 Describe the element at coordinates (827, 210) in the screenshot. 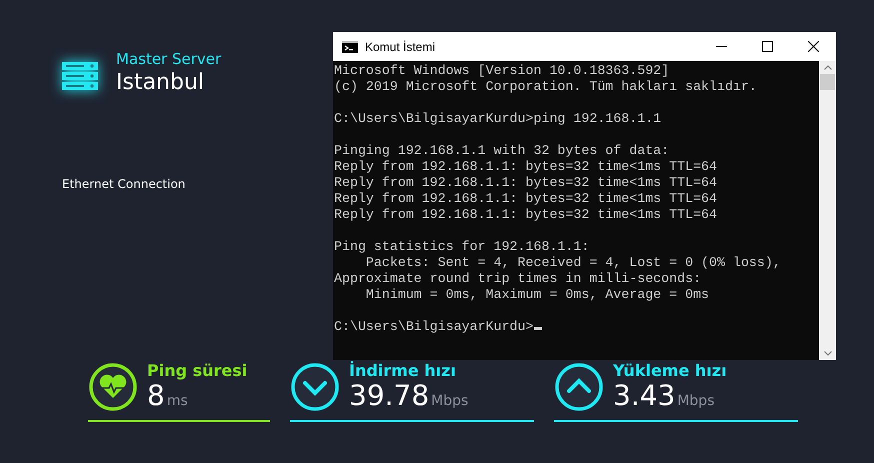

I see `scrollbar` at that location.